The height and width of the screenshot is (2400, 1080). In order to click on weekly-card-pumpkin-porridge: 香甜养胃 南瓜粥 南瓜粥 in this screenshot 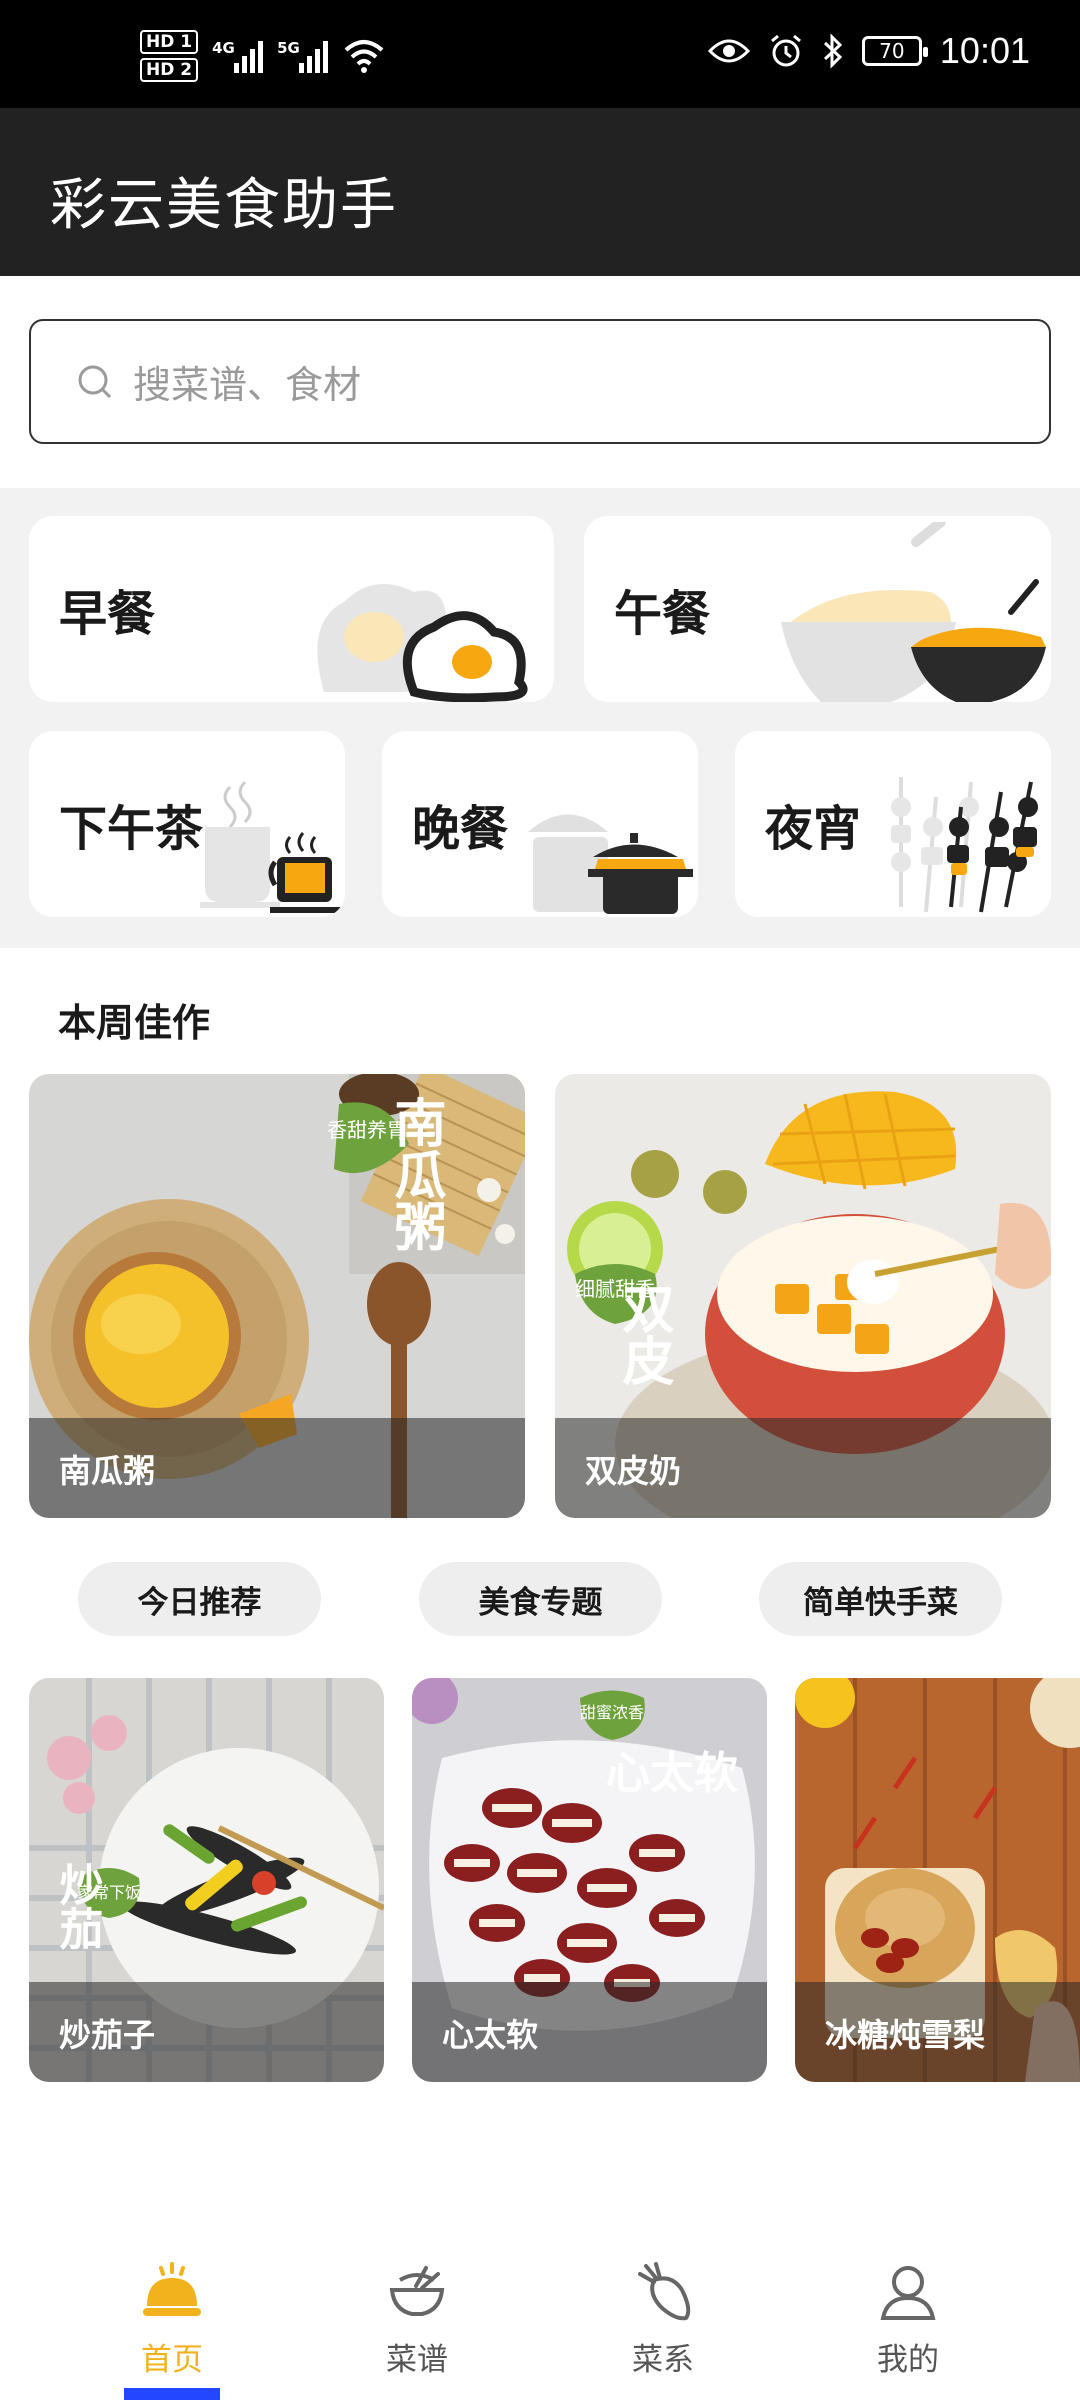, I will do `click(277, 1296)`.